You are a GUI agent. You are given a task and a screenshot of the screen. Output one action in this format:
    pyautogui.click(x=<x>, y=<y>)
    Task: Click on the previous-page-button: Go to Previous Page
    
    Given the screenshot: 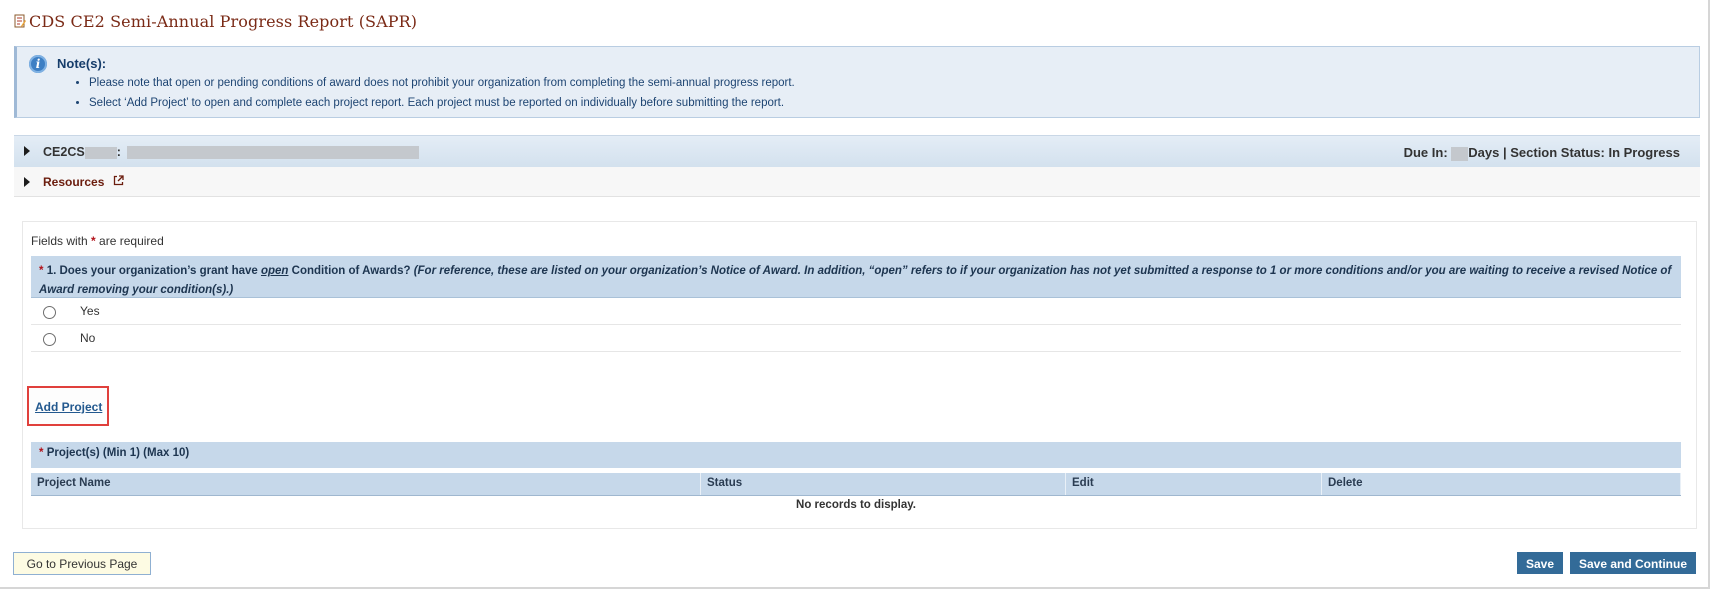 What is the action you would take?
    pyautogui.click(x=82, y=563)
    